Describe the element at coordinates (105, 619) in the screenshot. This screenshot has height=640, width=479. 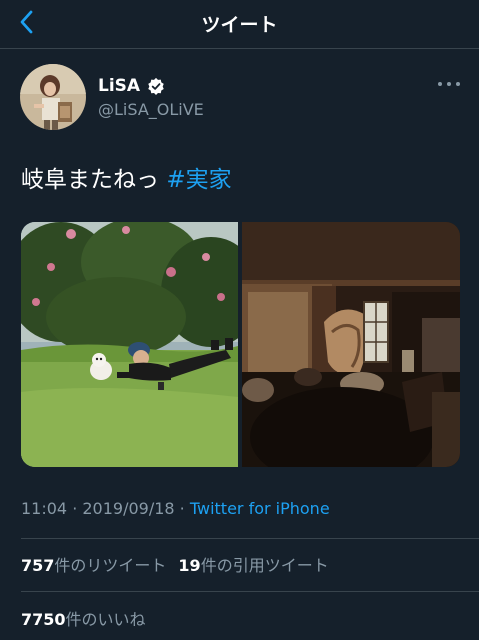
I see `likes-label: 件のいいね` at that location.